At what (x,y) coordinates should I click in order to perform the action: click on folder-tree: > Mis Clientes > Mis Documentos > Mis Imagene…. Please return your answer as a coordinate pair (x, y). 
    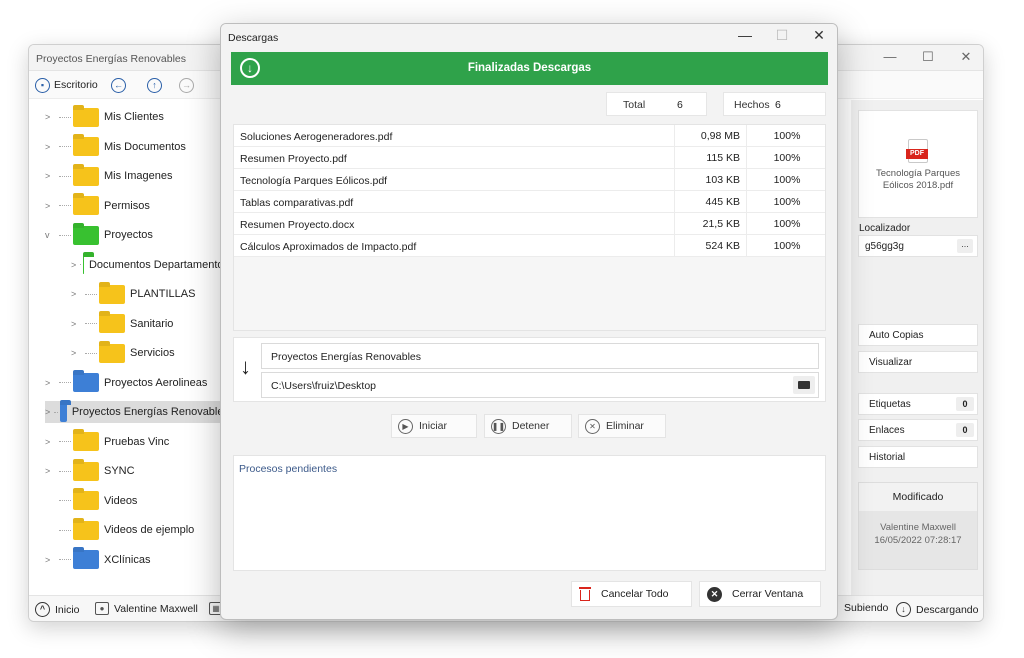
    Looking at the image, I should click on (129, 350).